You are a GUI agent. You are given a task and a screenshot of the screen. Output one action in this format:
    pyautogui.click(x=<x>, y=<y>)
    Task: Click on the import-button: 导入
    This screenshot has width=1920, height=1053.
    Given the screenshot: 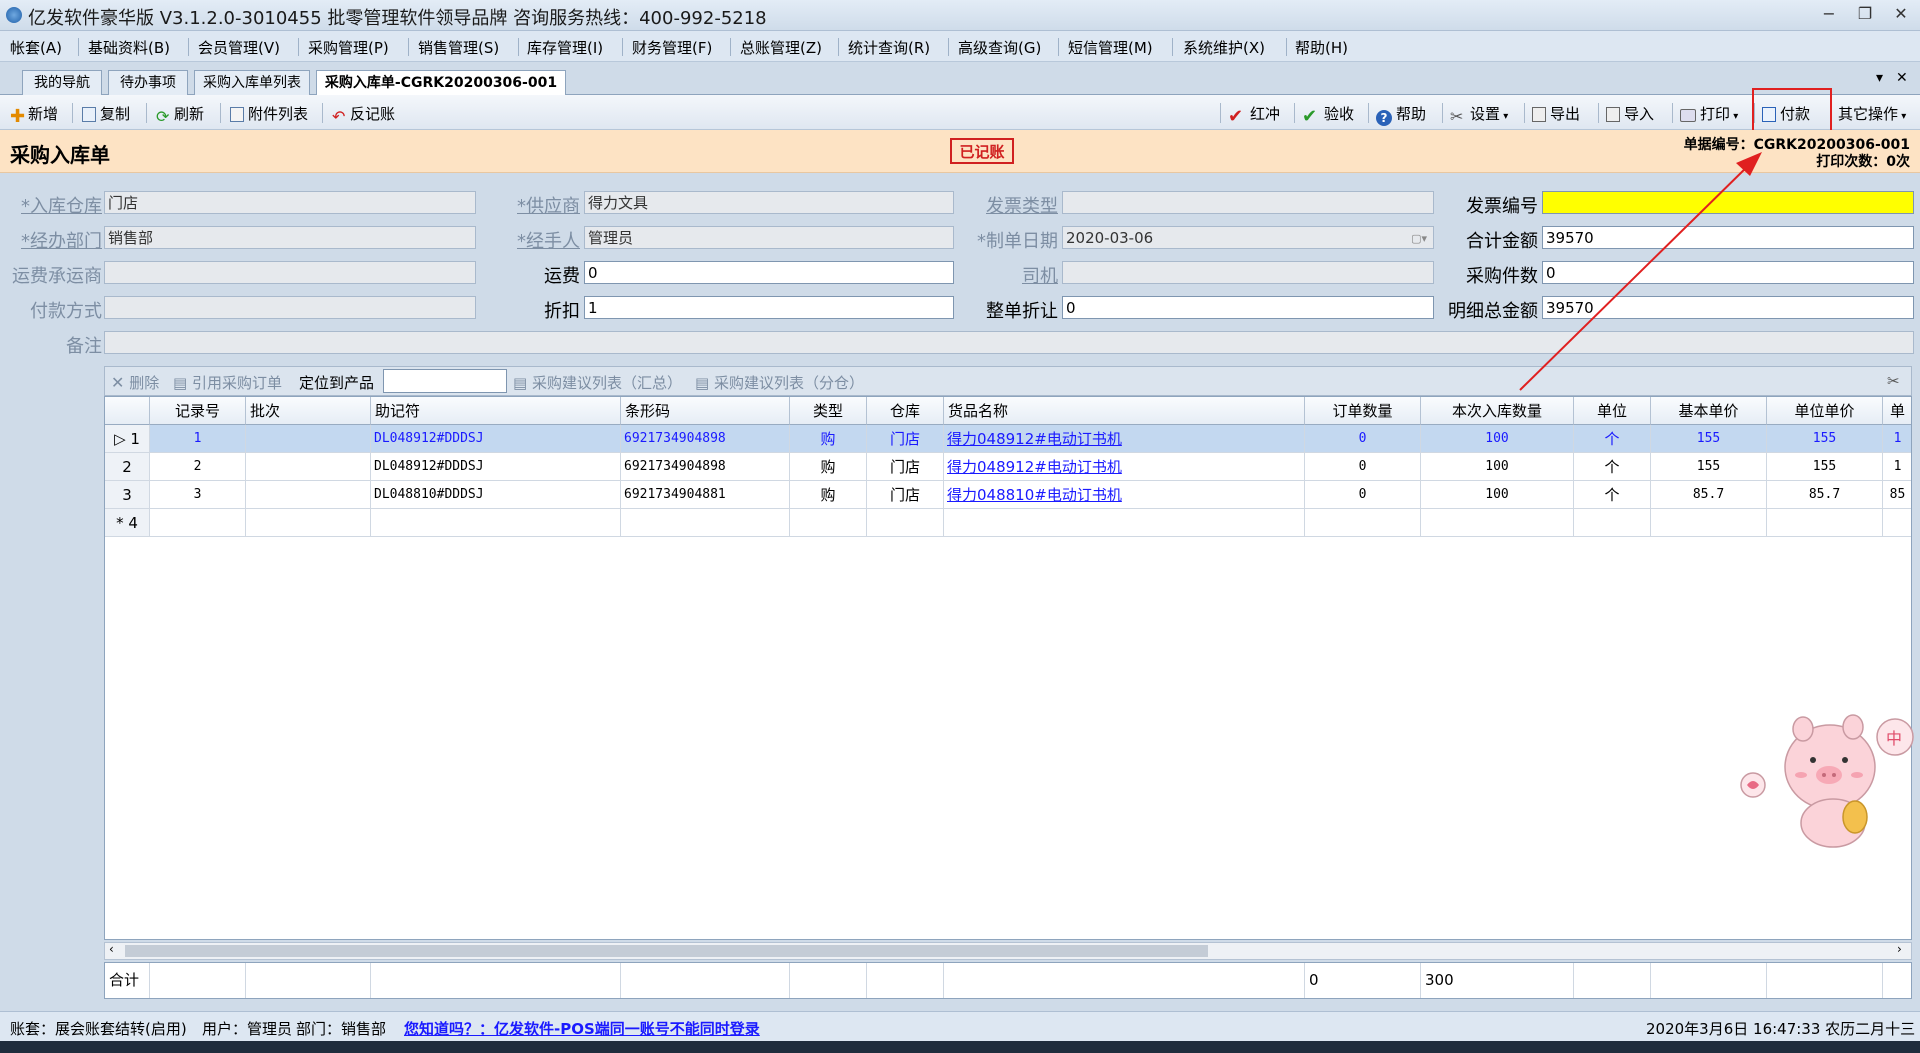 What is the action you would take?
    pyautogui.click(x=1630, y=113)
    